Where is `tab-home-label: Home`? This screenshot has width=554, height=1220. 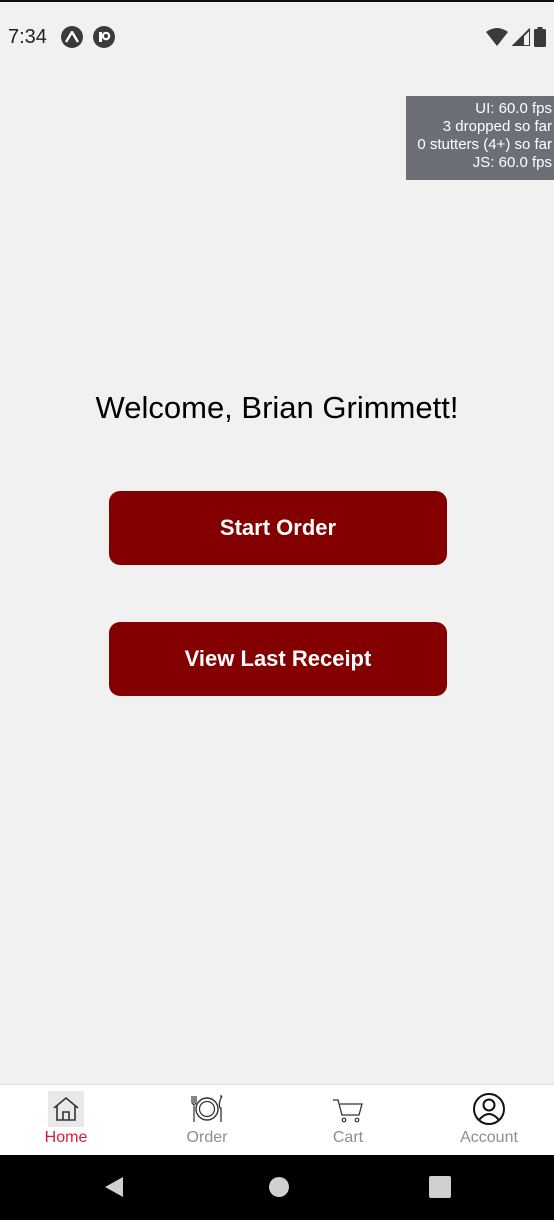 tab-home-label: Home is located at coordinates (66, 1137).